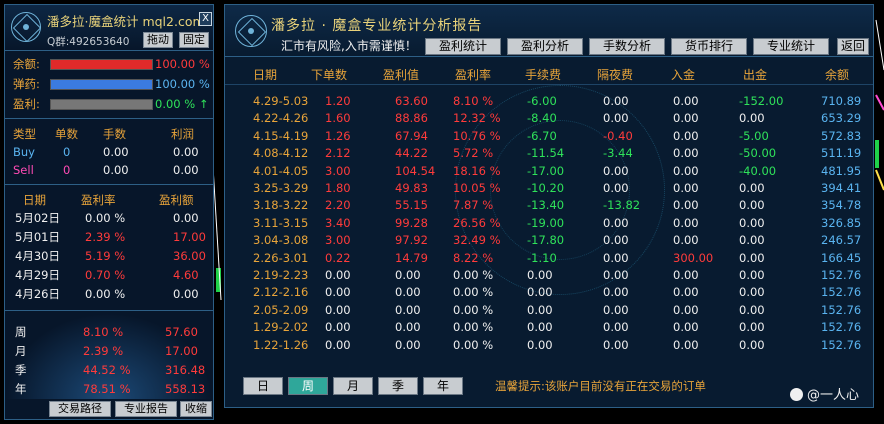 The height and width of the screenshot is (424, 884). What do you see at coordinates (196, 409) in the screenshot?
I see `collapse-button: 收缩` at bounding box center [196, 409].